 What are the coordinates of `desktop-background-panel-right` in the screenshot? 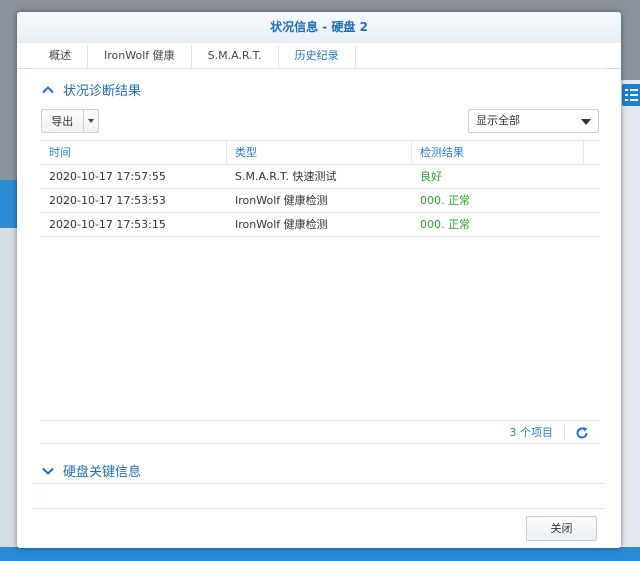 It's located at (630, 320).